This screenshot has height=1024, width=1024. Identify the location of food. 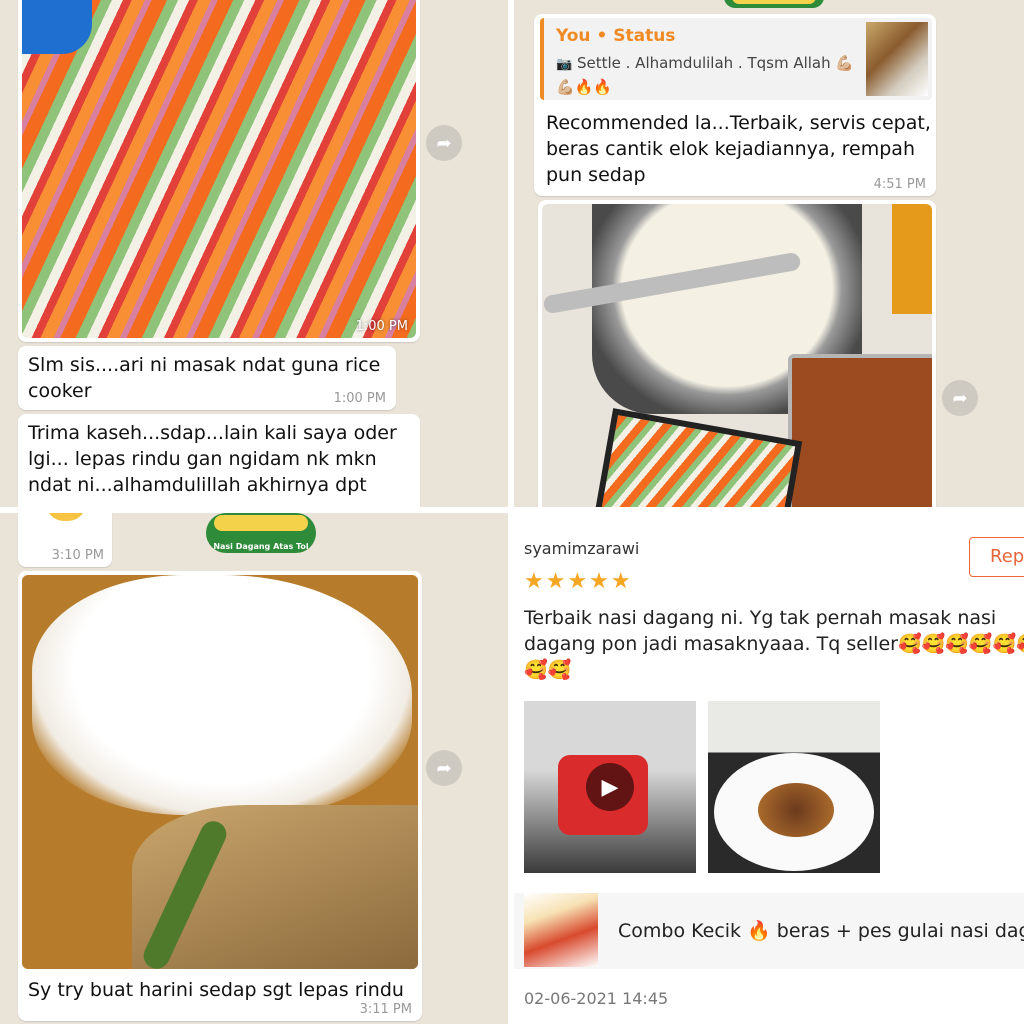
(796, 810).